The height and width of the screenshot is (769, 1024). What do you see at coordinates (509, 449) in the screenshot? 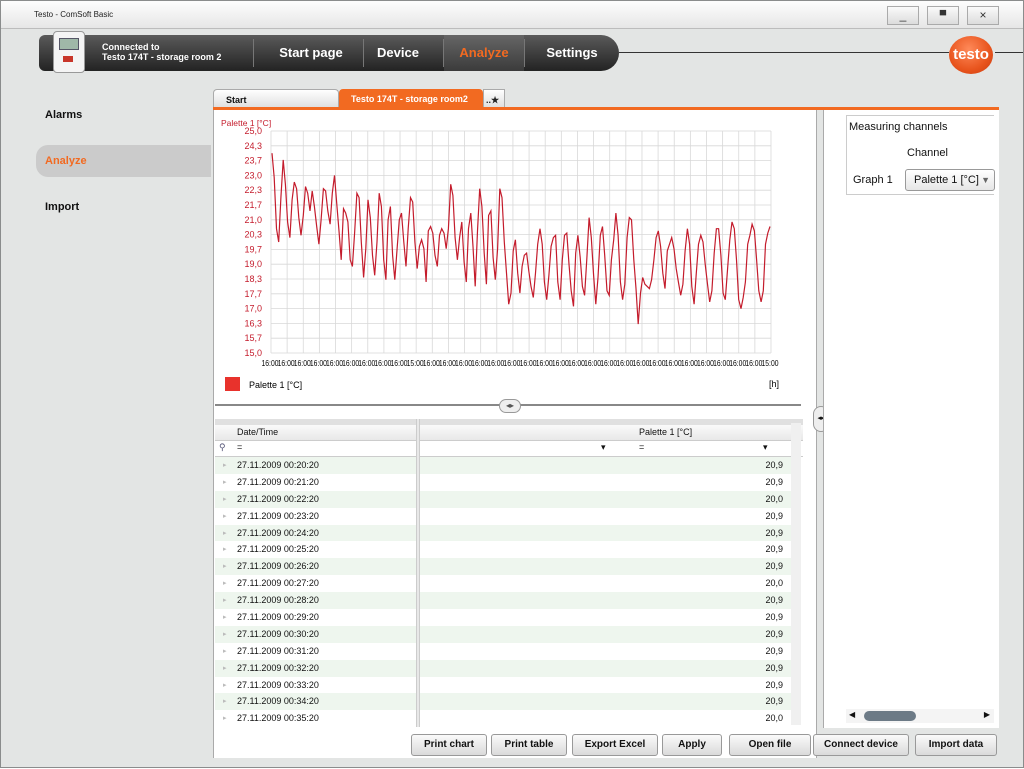
I see `filter-row: ⚲ = ▾ = ▾` at bounding box center [509, 449].